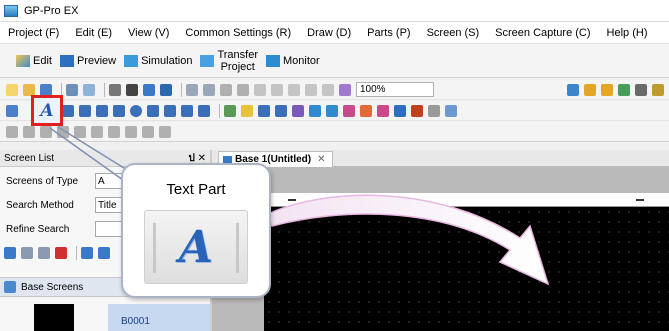  What do you see at coordinates (264, 110) in the screenshot?
I see `data-display-icon` at bounding box center [264, 110].